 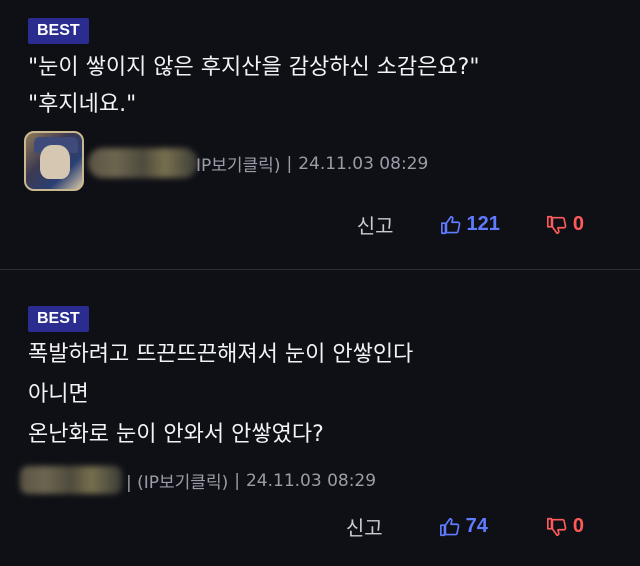 I want to click on comment-text-line: 아니면, so click(x=58, y=394).